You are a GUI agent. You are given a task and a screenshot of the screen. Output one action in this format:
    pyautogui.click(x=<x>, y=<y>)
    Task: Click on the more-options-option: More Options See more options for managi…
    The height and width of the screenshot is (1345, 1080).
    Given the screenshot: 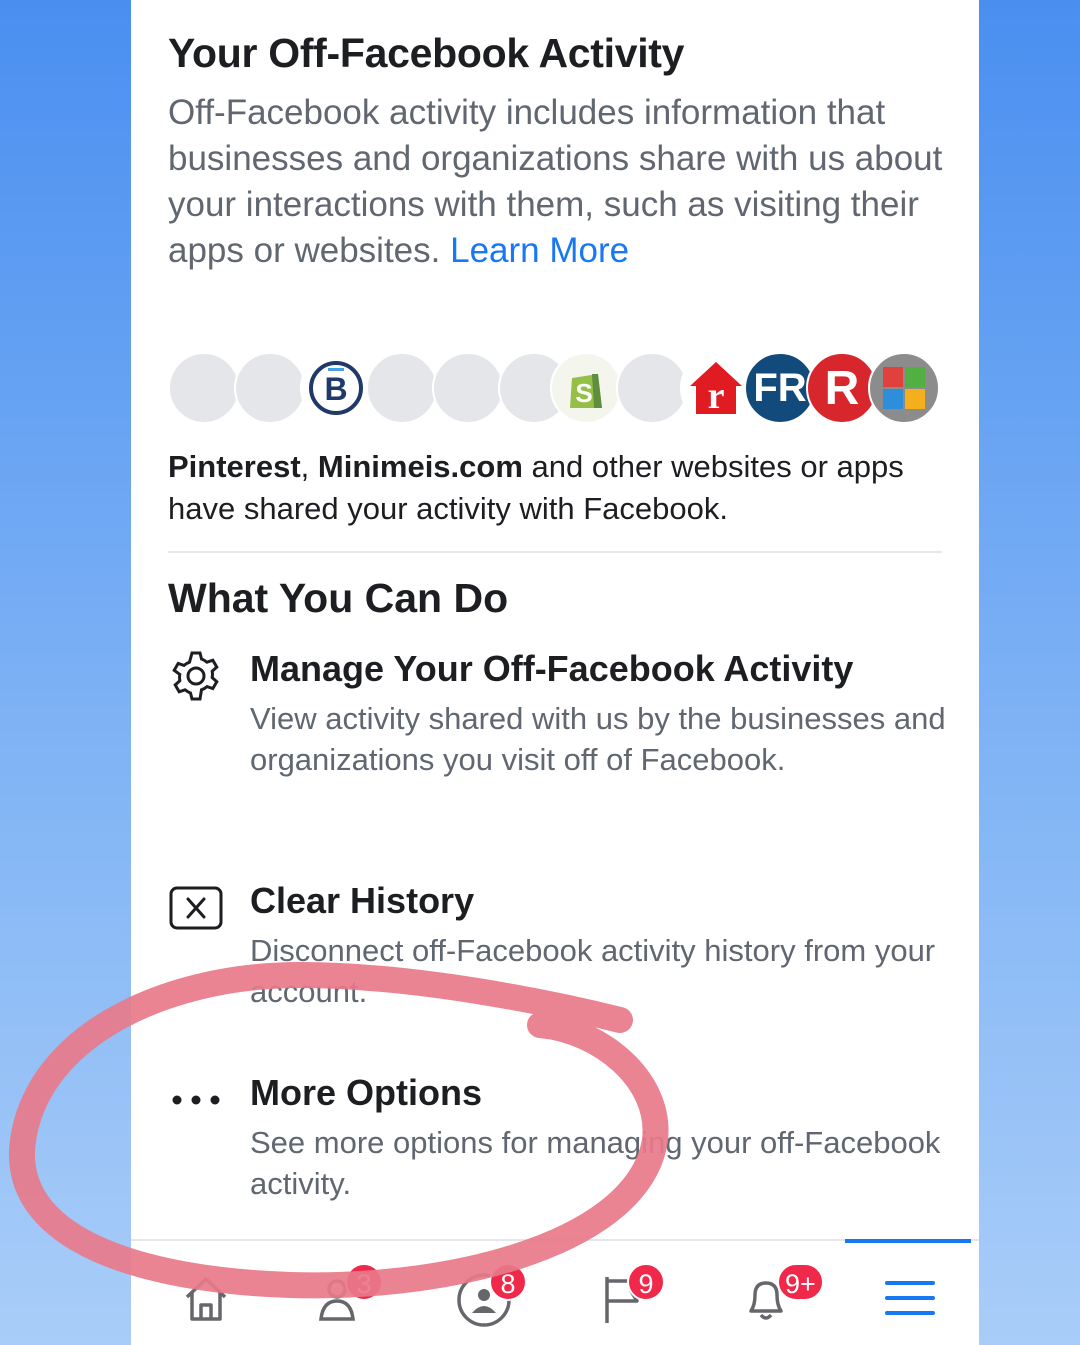 What is the action you would take?
    pyautogui.click(x=558, y=1142)
    